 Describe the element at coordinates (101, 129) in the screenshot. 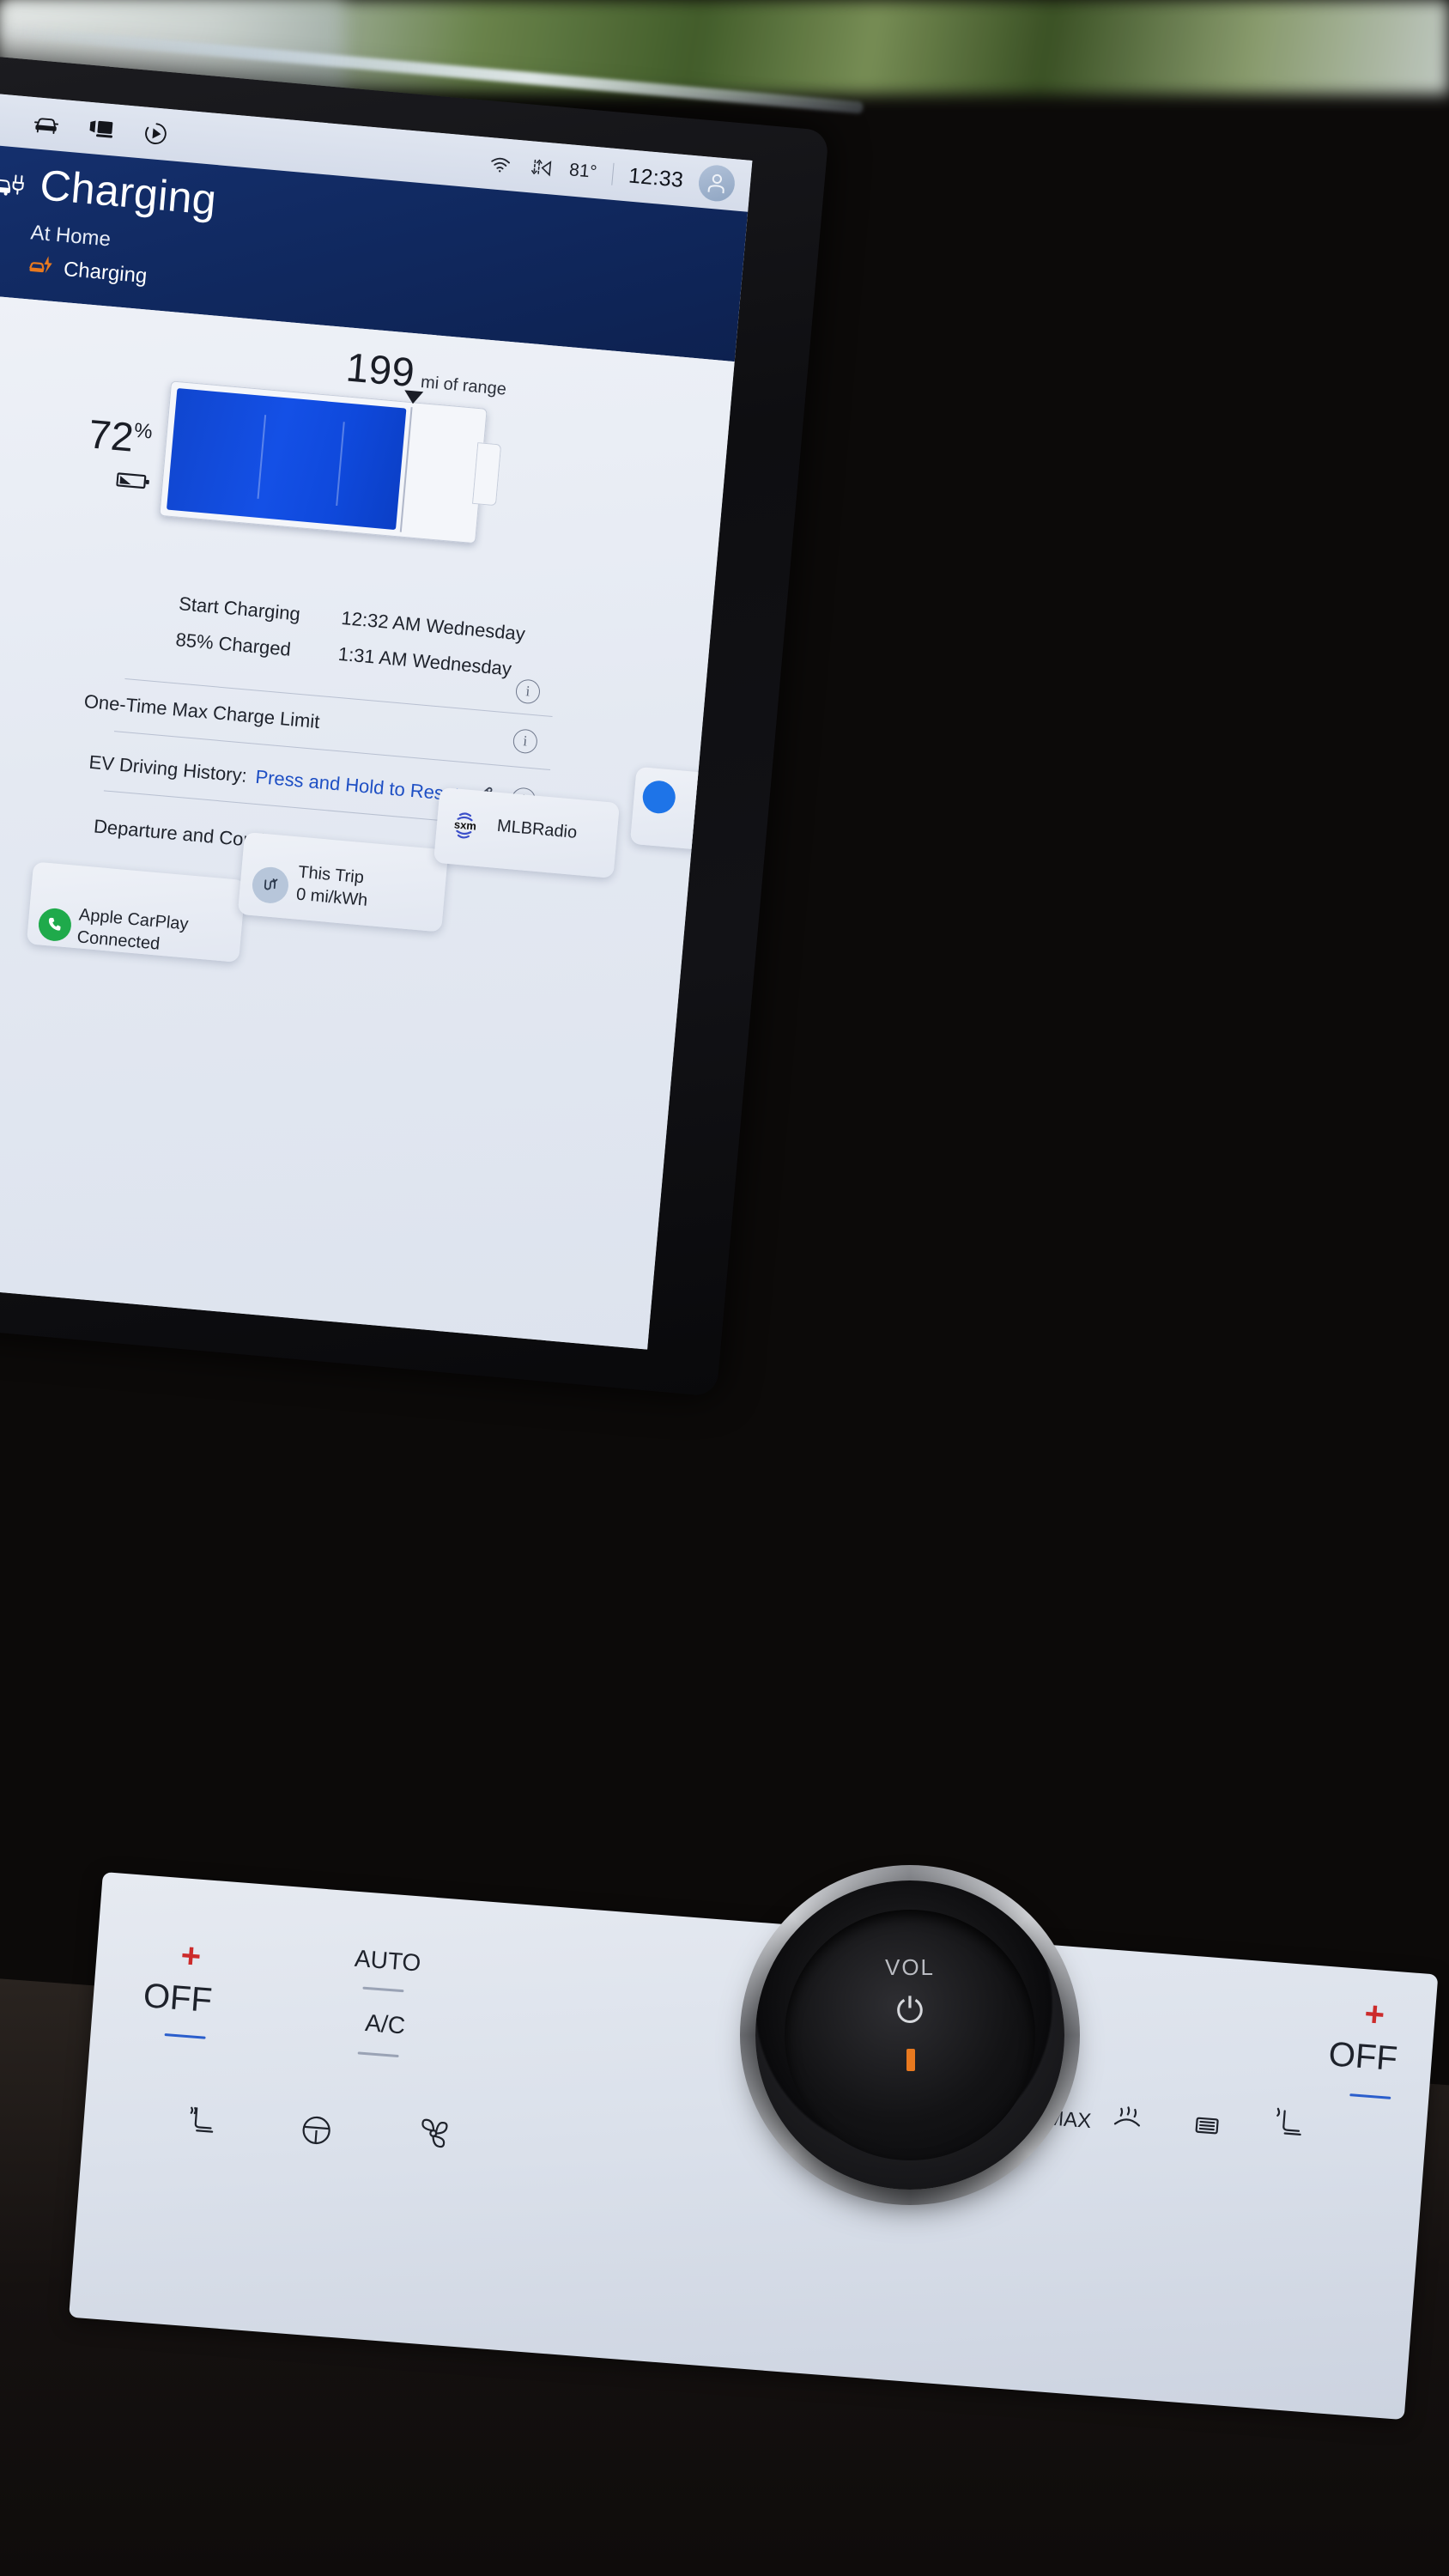

I see `seats-icon` at that location.